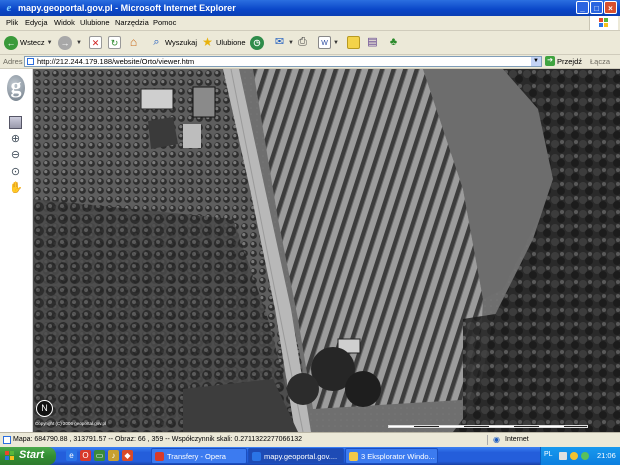 The width and height of the screenshot is (620, 465). I want to click on north-arrow-icon: N, so click(44, 408).